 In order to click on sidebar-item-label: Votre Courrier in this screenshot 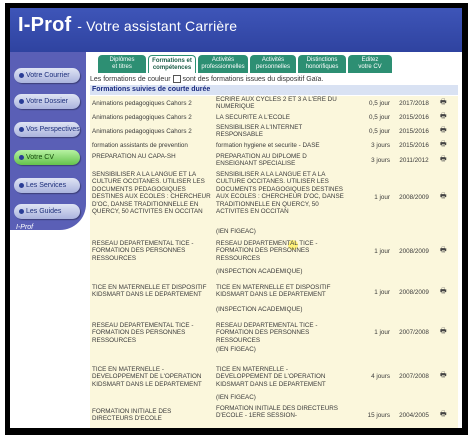, I will do `click(48, 75)`.